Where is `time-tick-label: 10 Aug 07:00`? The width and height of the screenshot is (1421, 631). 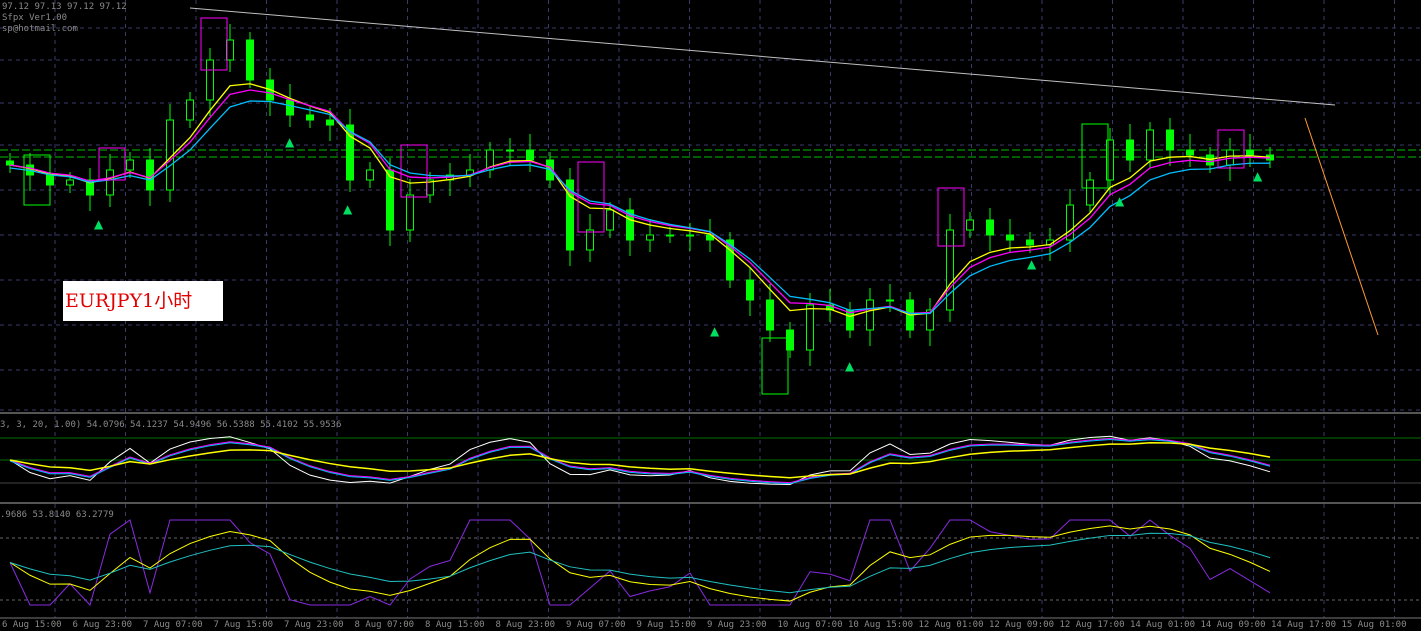
time-tick-label: 10 Aug 07:00 is located at coordinates (810, 625).